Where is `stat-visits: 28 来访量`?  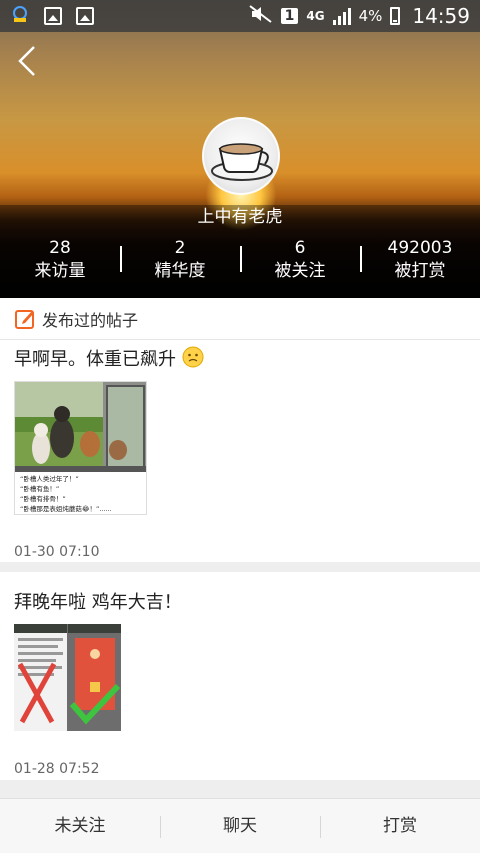 stat-visits: 28 来访量 is located at coordinates (60, 261).